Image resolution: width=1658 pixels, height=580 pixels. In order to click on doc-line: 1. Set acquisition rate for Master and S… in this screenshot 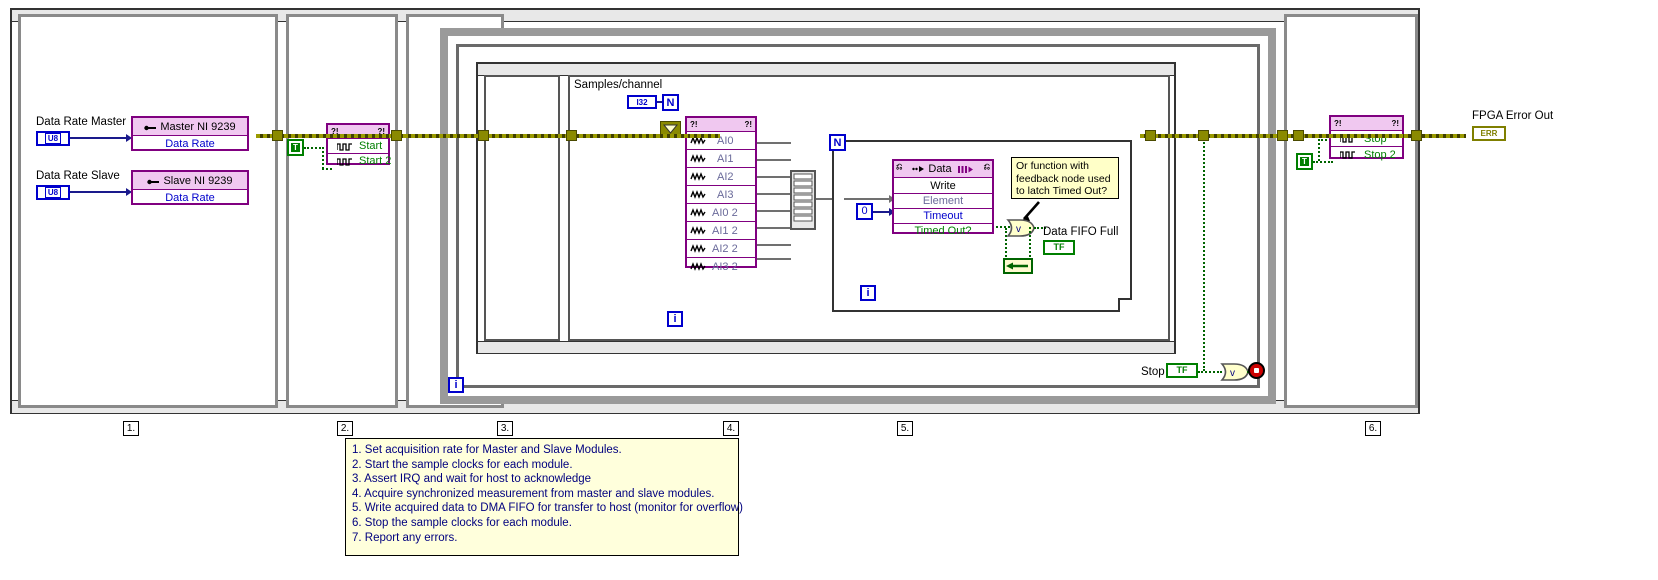, I will do `click(487, 450)`.